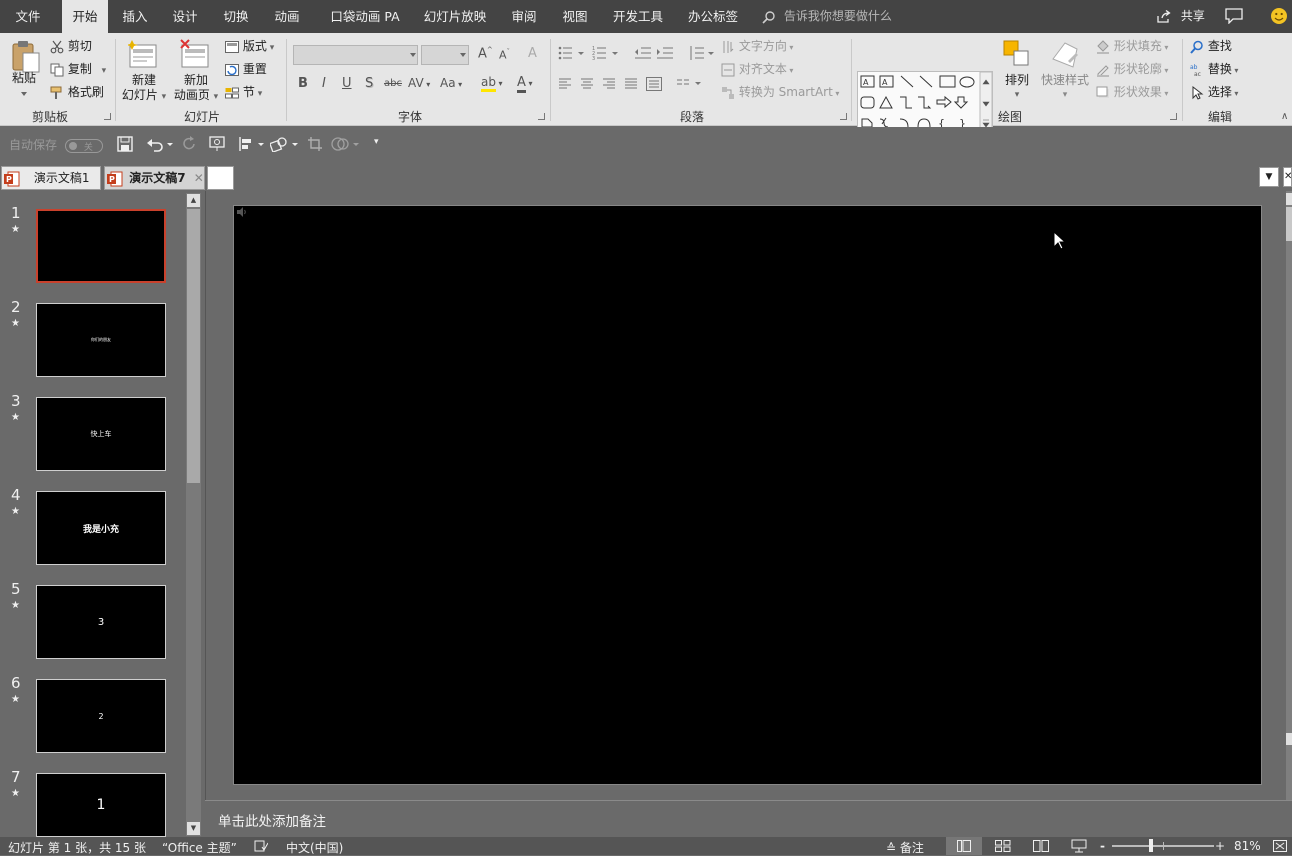 The width and height of the screenshot is (1292, 856). I want to click on scroll-up-icon, so click(1289, 199).